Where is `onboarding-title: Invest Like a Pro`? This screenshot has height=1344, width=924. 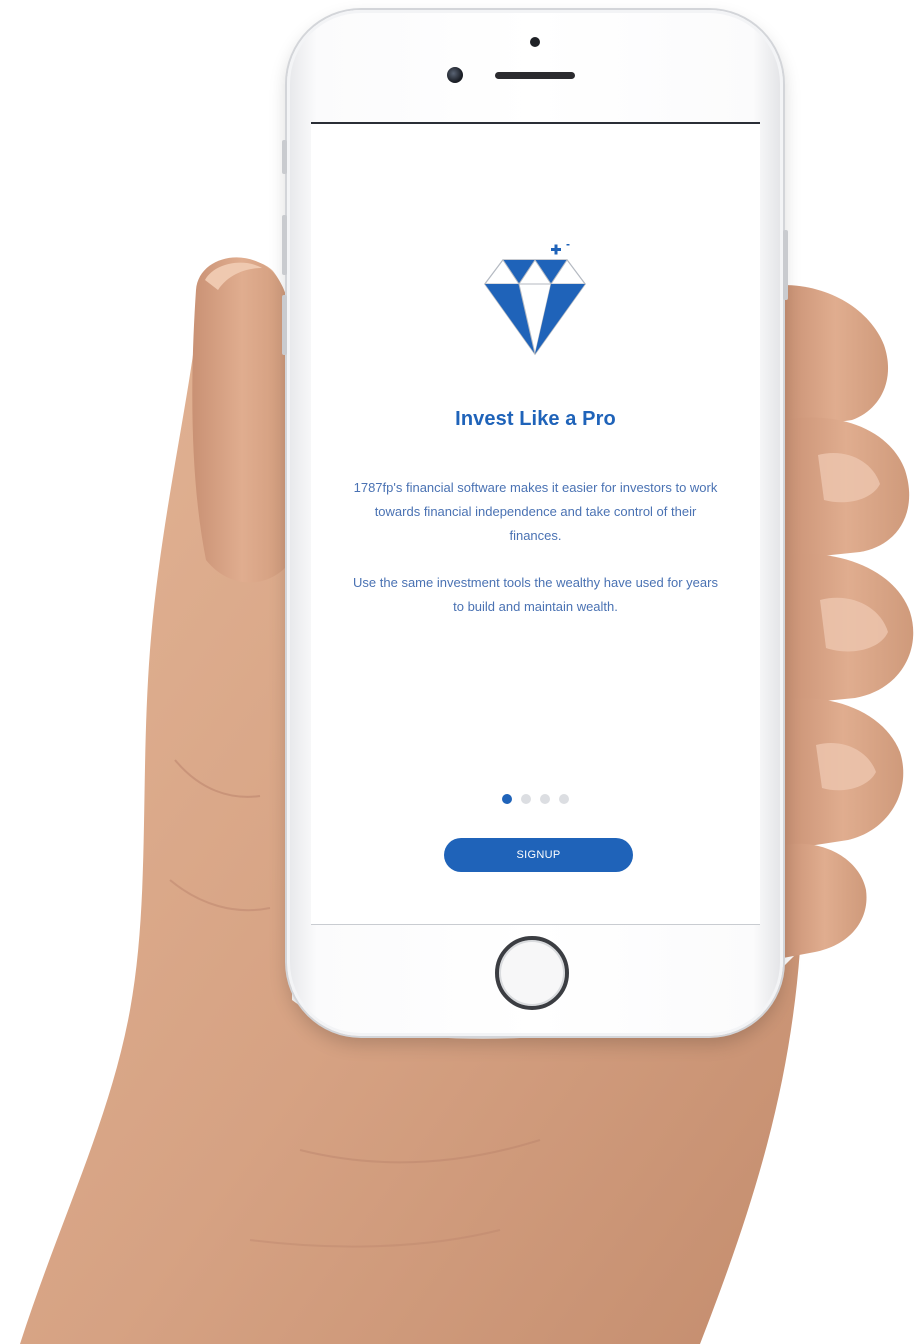 onboarding-title: Invest Like a Pro is located at coordinates (535, 419).